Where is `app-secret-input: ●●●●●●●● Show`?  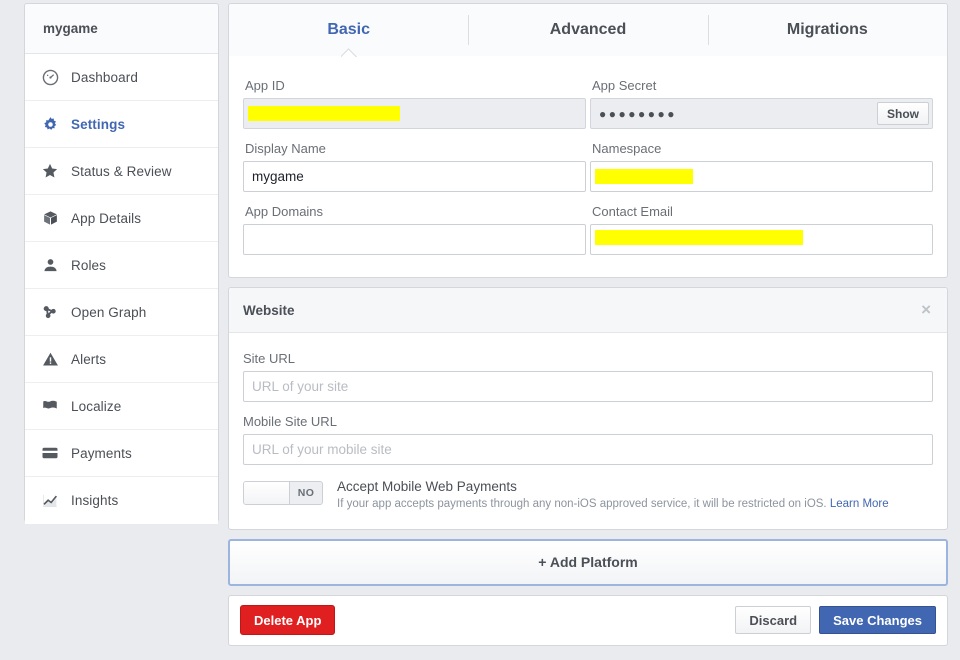 app-secret-input: ●●●●●●●● Show is located at coordinates (761, 113).